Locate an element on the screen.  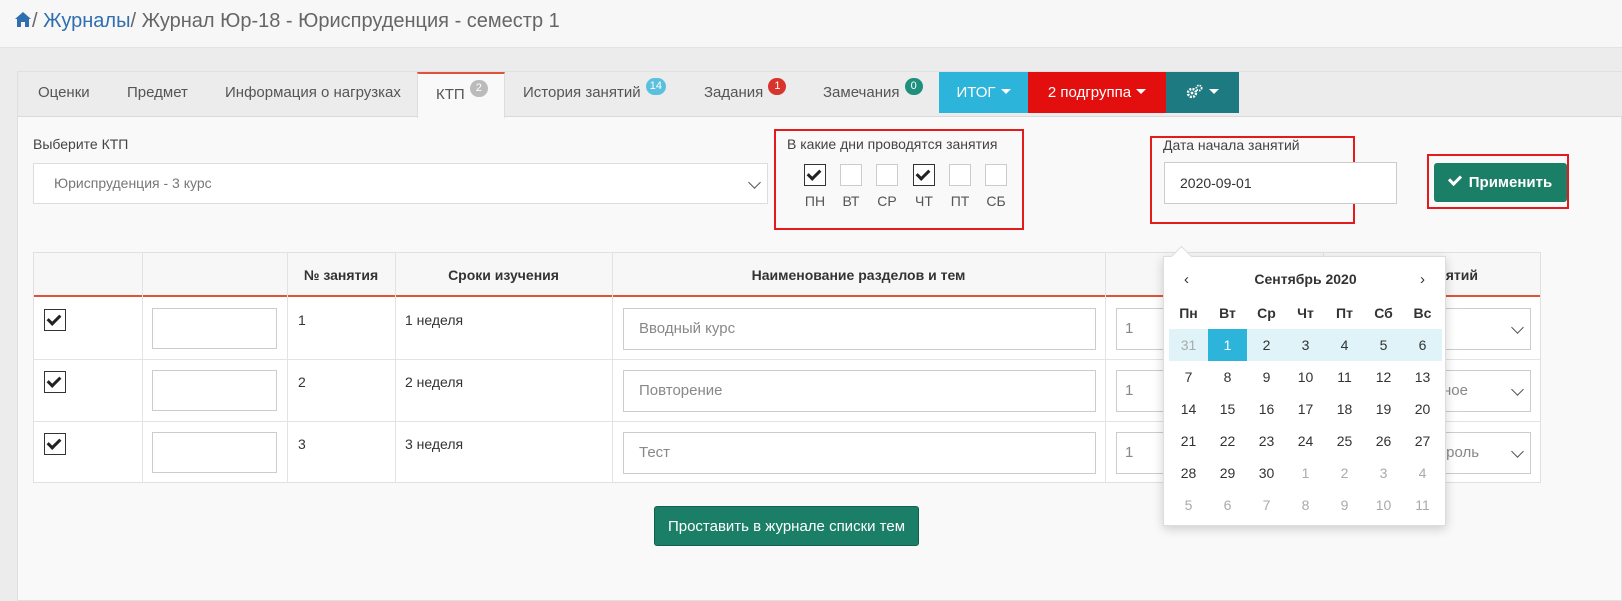
study-period: 2 неделя is located at coordinates (434, 382).